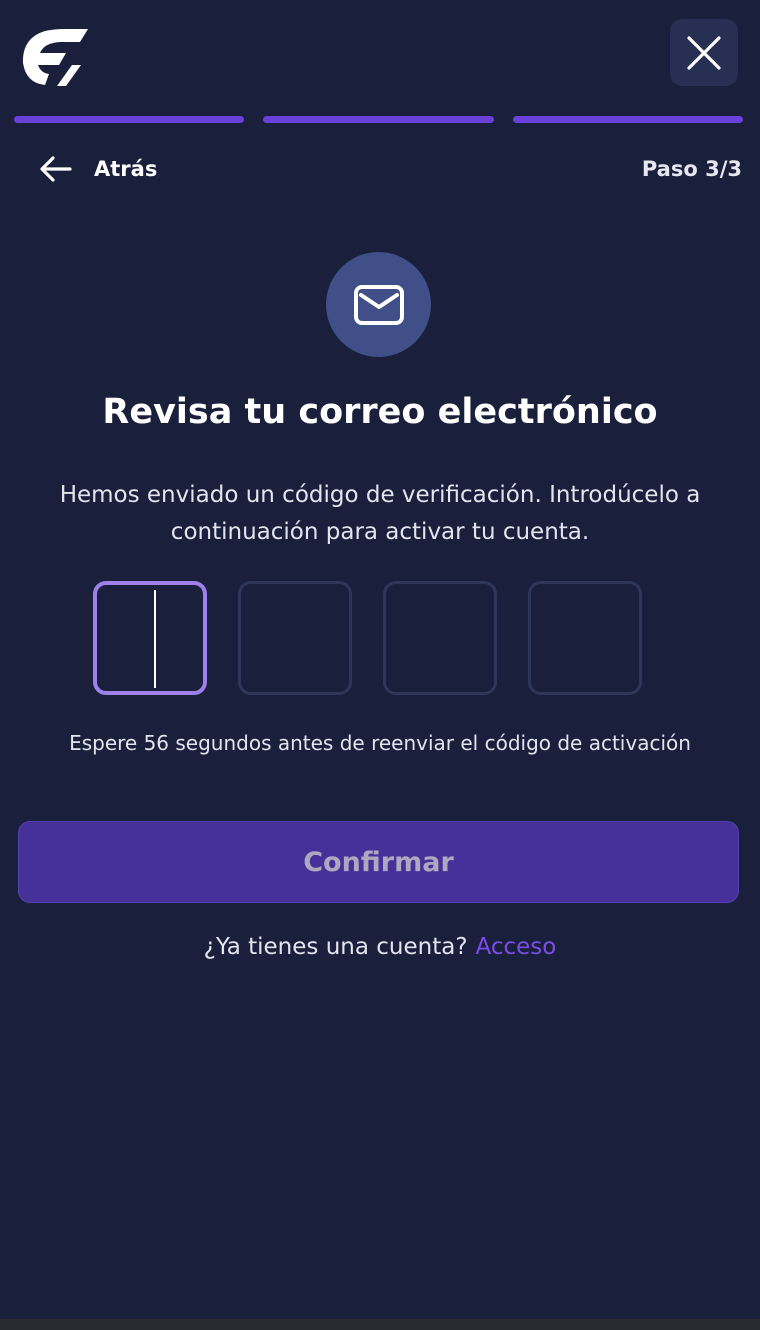 This screenshot has height=1330, width=760. Describe the element at coordinates (155, 639) in the screenshot. I see `text-cursor` at that location.